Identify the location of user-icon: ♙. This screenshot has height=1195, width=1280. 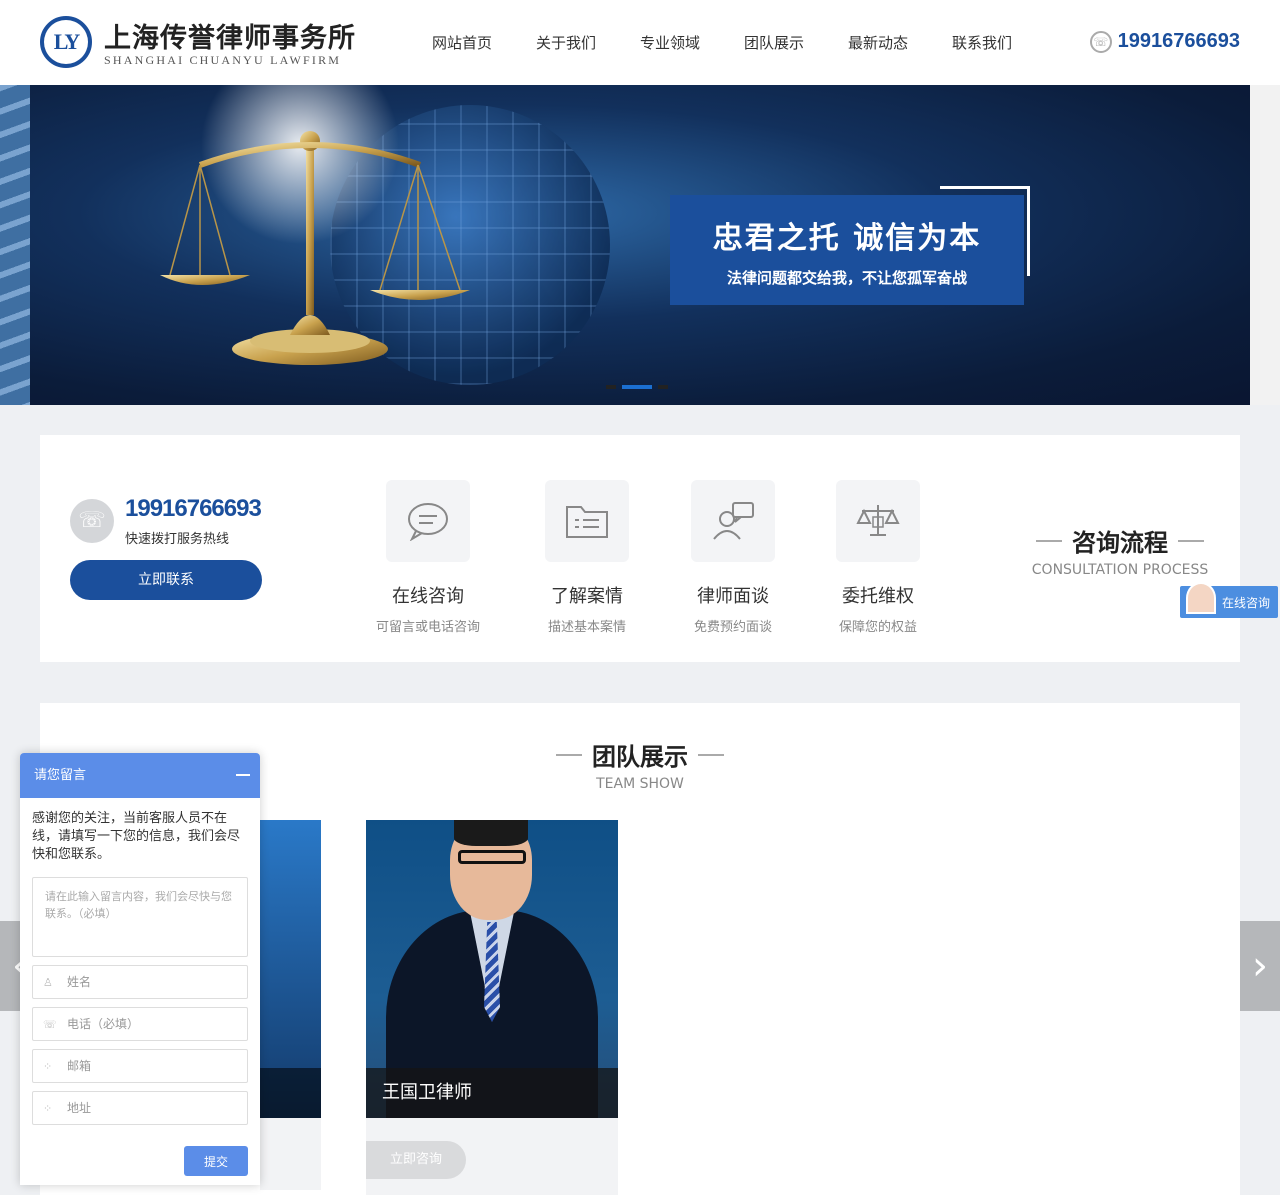
(48, 982).